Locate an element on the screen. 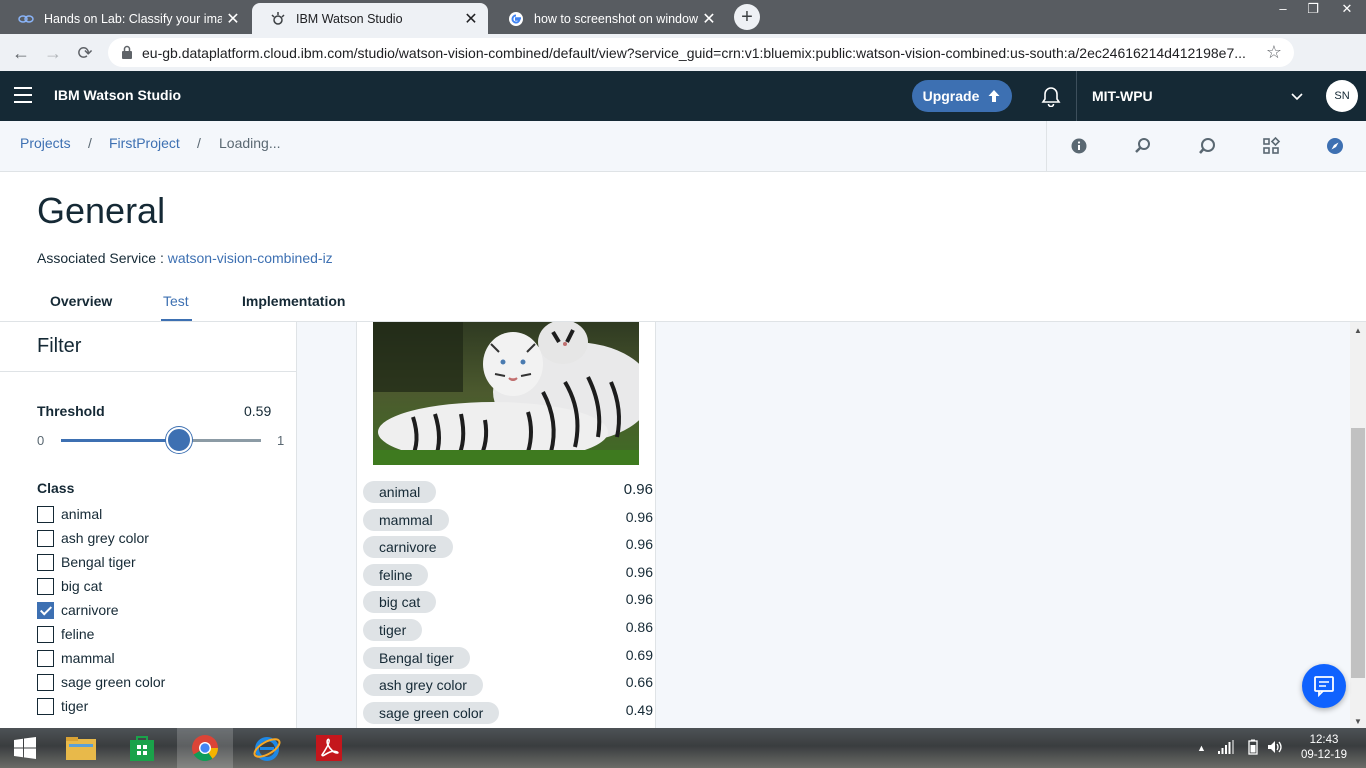  battery-icon is located at coordinates (1253, 747).